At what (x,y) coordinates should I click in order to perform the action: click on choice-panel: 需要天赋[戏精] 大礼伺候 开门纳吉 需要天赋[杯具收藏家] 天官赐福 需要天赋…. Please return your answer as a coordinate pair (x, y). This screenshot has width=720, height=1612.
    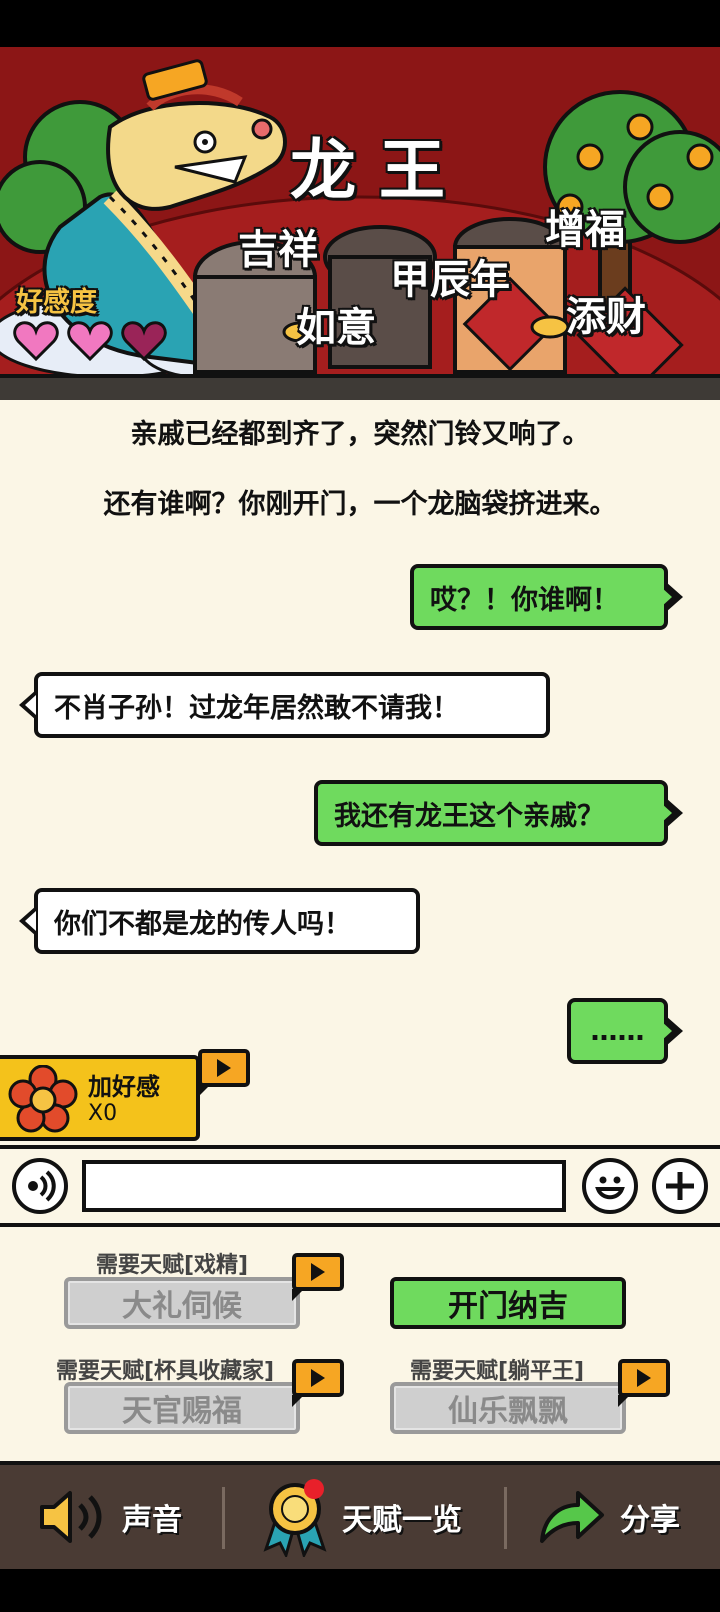
    Looking at the image, I should click on (360, 1344).